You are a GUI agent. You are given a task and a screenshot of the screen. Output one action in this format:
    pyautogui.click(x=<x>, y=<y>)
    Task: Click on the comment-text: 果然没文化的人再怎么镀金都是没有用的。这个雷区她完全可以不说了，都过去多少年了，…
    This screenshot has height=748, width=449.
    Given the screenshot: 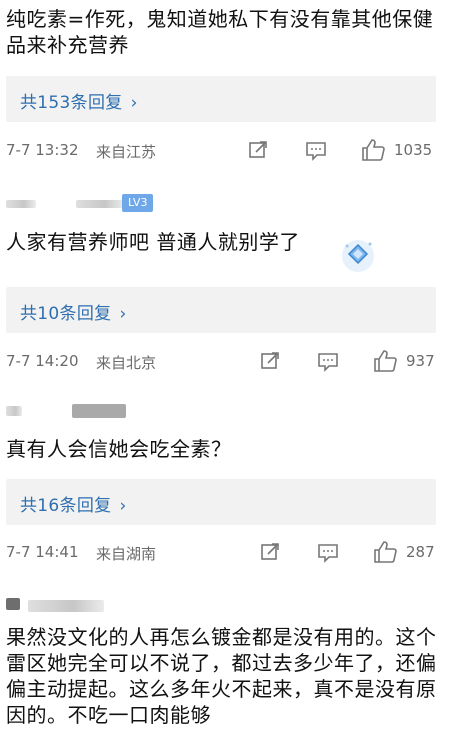 What is the action you would take?
    pyautogui.click(x=221, y=676)
    